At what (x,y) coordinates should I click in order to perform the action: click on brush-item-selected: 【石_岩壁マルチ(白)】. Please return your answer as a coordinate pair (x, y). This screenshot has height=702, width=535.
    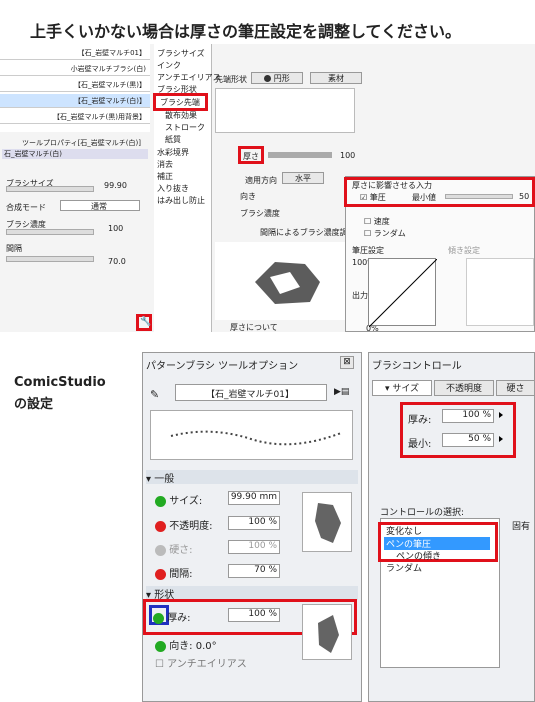
    Looking at the image, I should click on (75, 101).